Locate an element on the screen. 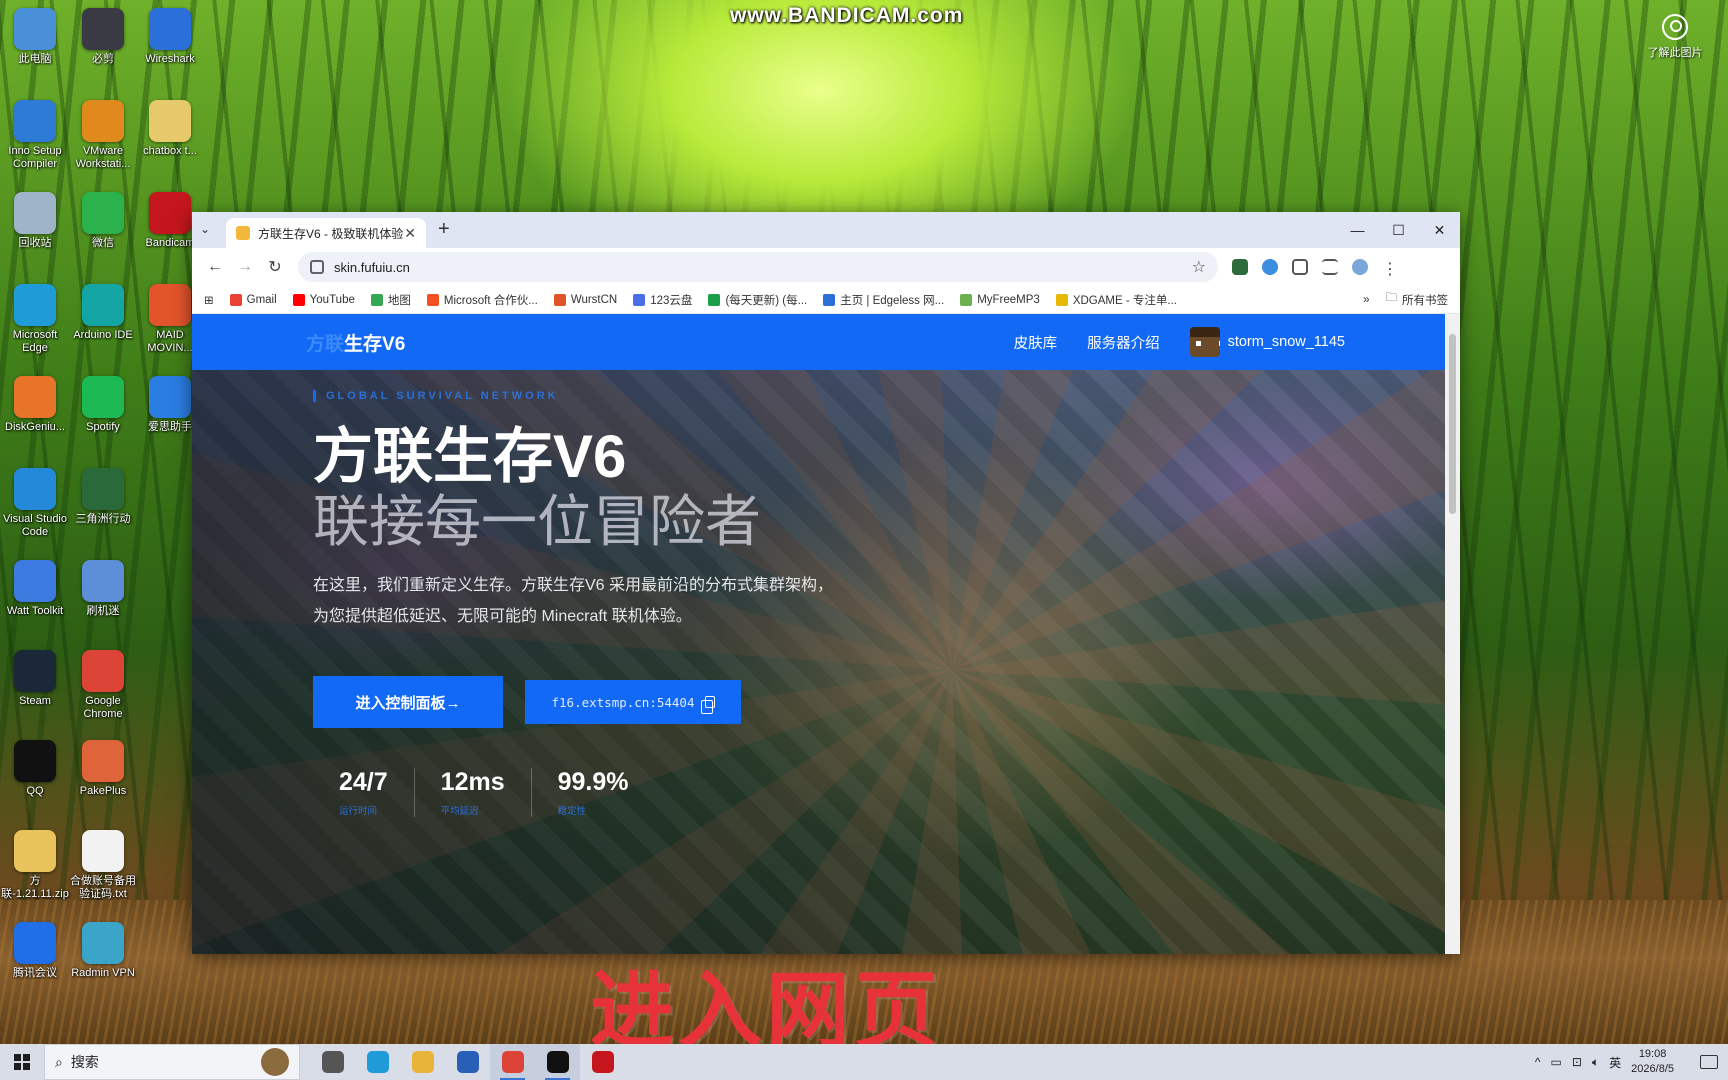  desktop-icon: 腾讯会议 is located at coordinates (35, 951).